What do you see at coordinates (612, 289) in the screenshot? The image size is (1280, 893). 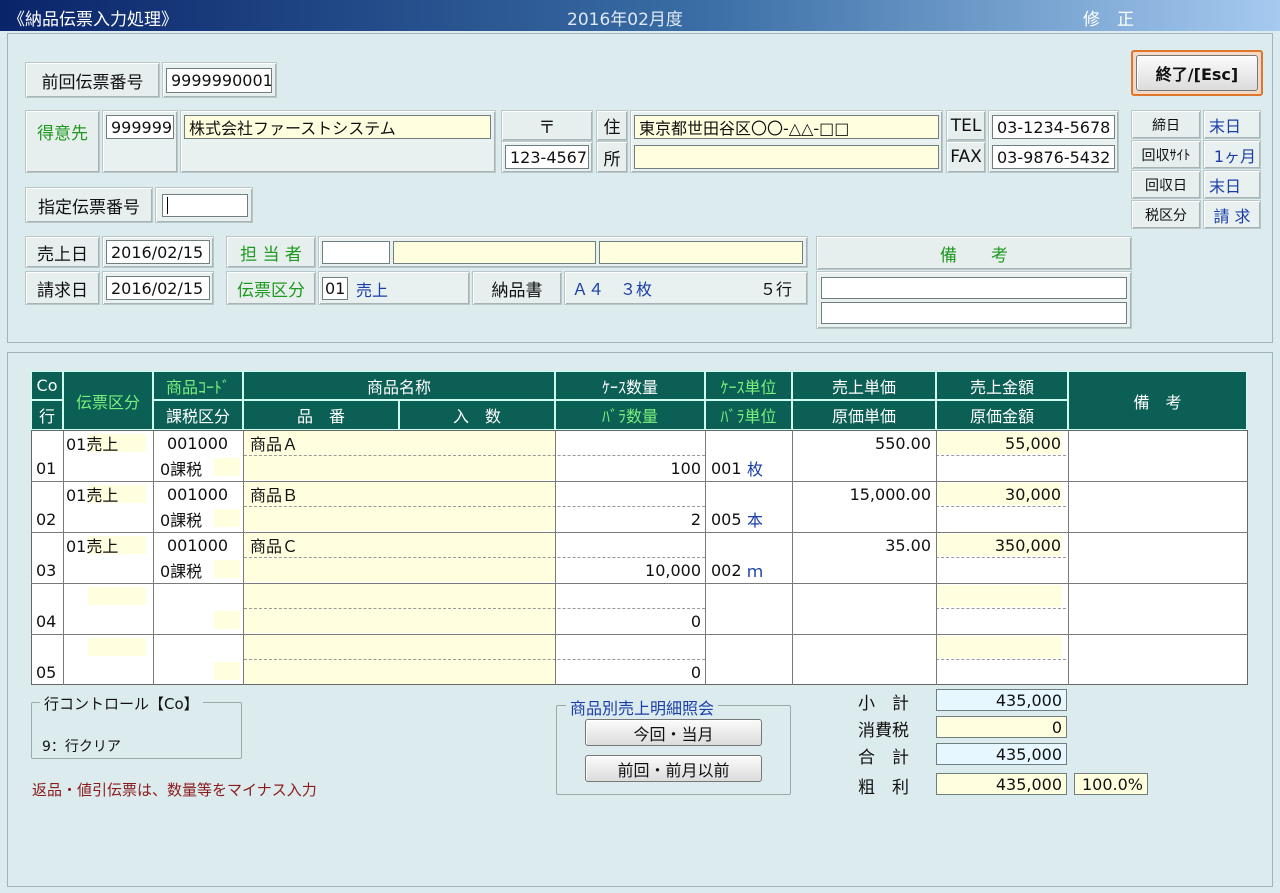 I see `delivery-paper: Ａ４ ３枚` at bounding box center [612, 289].